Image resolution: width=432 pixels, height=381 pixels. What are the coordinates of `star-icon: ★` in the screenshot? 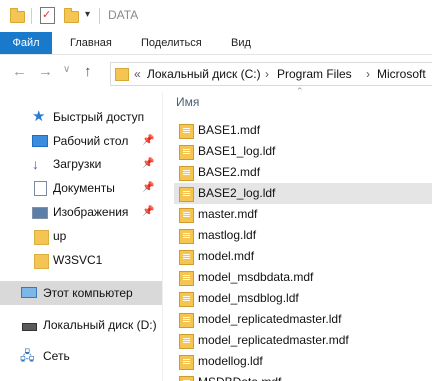 It's located at (39, 116).